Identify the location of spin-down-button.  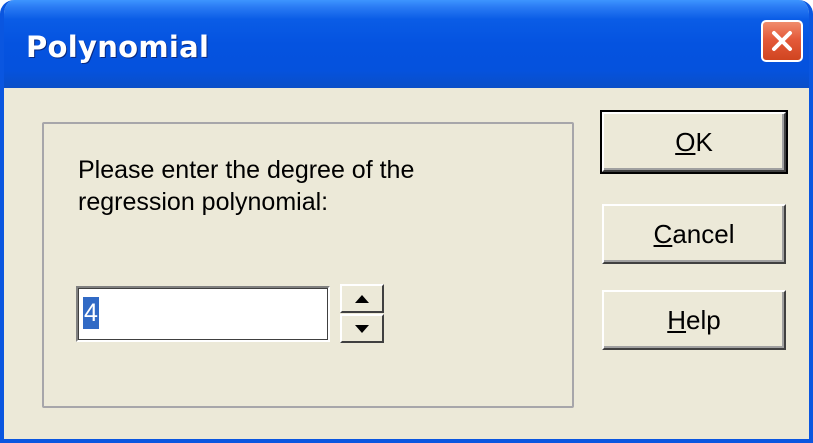
(362, 328).